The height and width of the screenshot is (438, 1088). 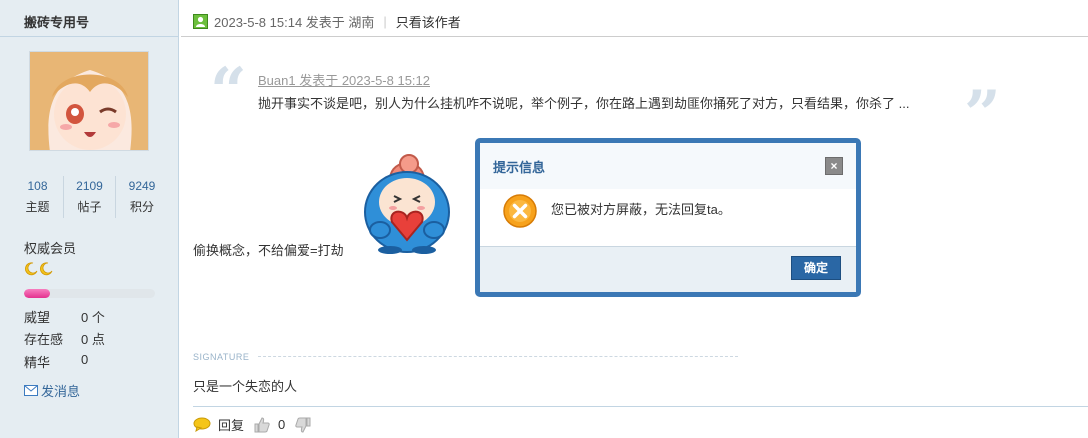 I want to click on user-rank: 权威会员, so click(x=50, y=247).